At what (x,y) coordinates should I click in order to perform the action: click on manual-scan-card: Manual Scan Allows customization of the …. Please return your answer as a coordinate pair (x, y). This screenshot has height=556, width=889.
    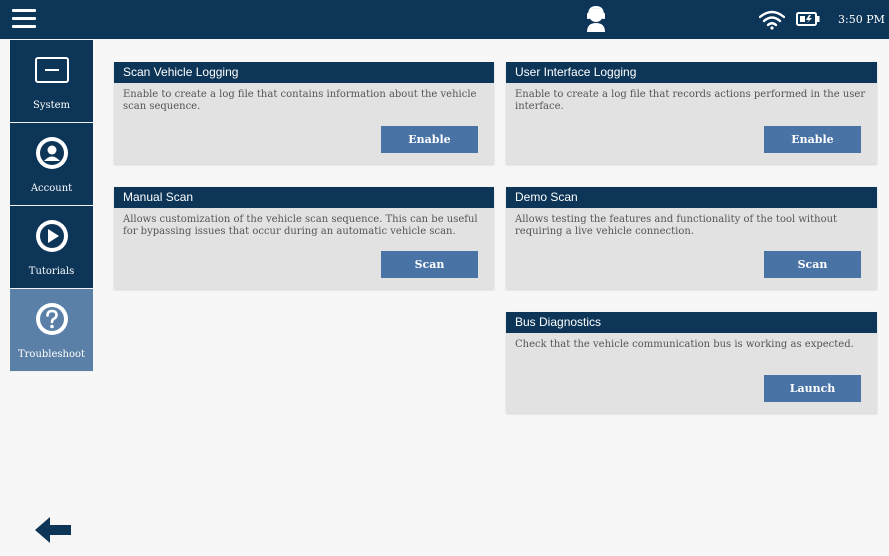
    Looking at the image, I should click on (304, 238).